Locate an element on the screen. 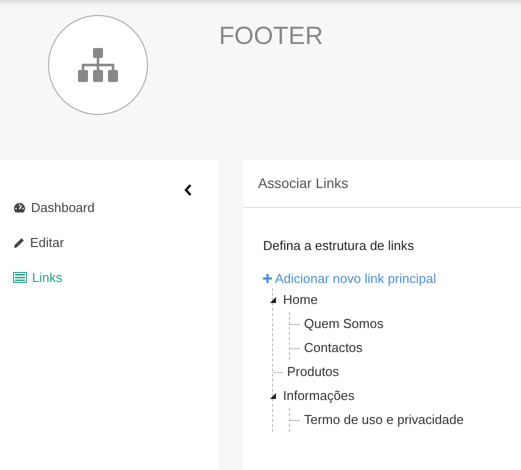 The height and width of the screenshot is (470, 521). list-icon is located at coordinates (20, 277).